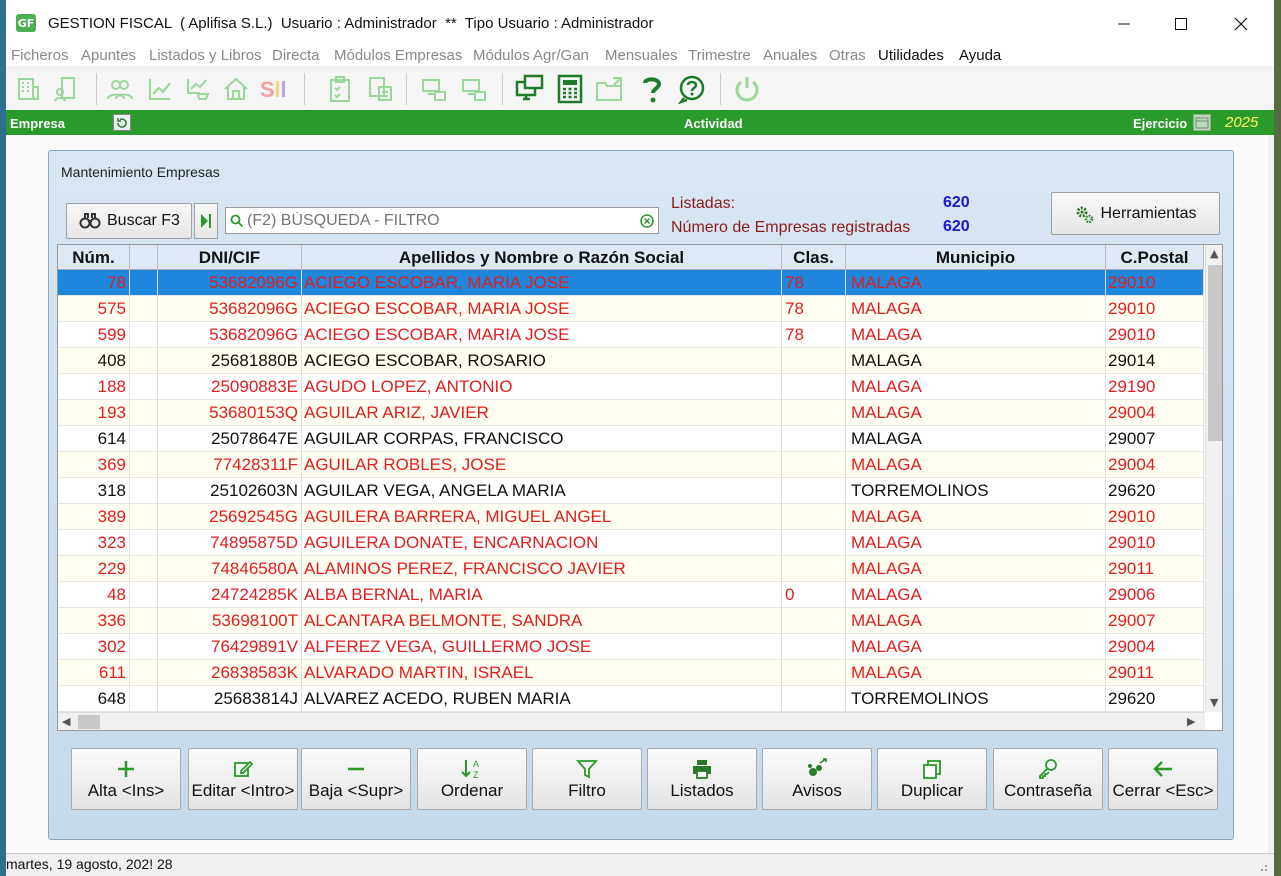 The width and height of the screenshot is (1281, 876). Describe the element at coordinates (817, 779) in the screenshot. I see `avisos-button: Avisos` at that location.